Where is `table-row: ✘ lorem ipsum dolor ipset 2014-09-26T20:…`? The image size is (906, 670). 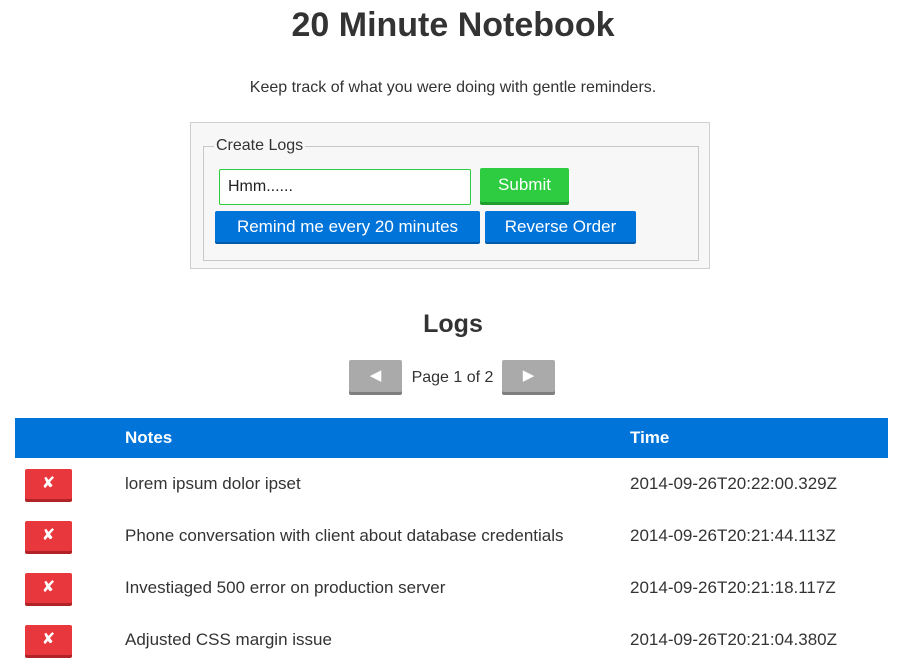
table-row: ✘ lorem ipsum dolor ipset 2014-09-26T20:… is located at coordinates (451, 484).